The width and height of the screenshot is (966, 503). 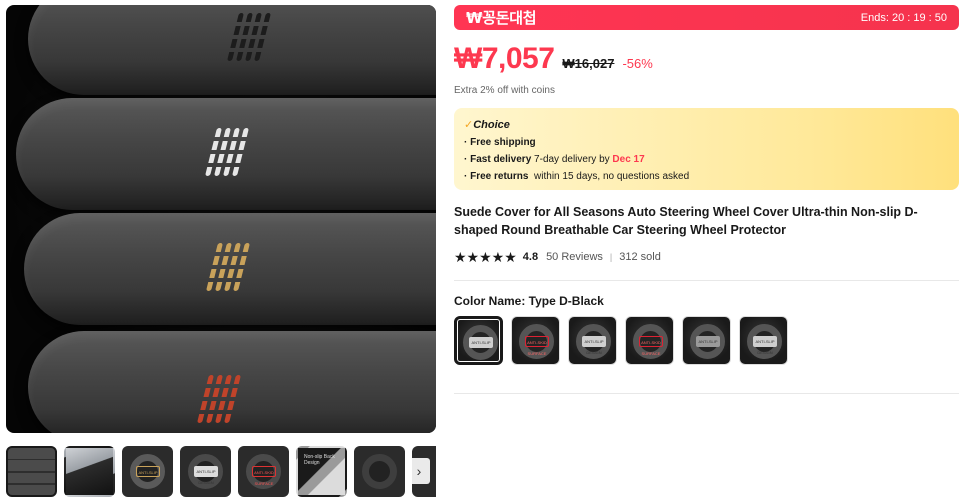 I want to click on discount-badge: -56%, so click(x=637, y=63).